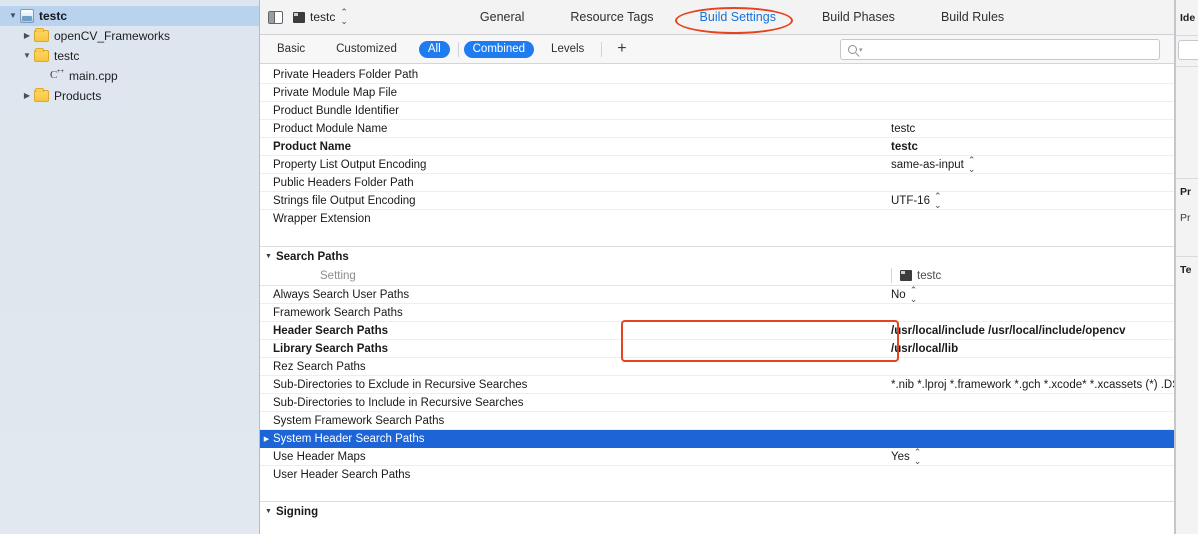 The width and height of the screenshot is (1198, 534). I want to click on group-header-signing: ▼ Signing, so click(717, 511).